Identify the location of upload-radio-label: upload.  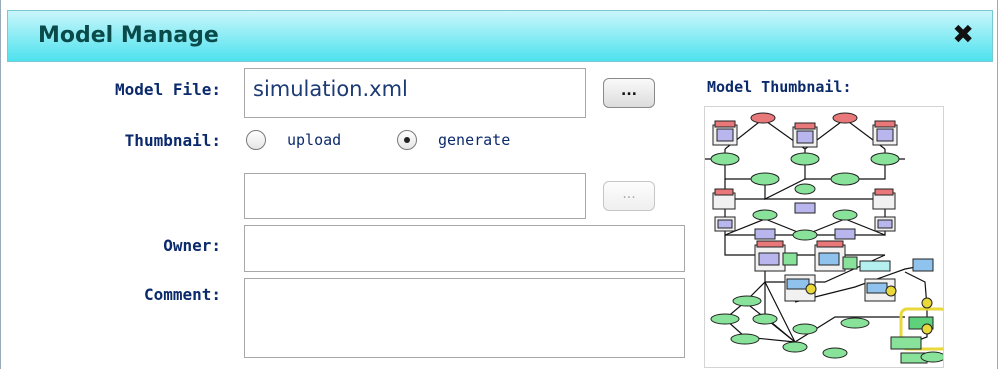
(314, 140).